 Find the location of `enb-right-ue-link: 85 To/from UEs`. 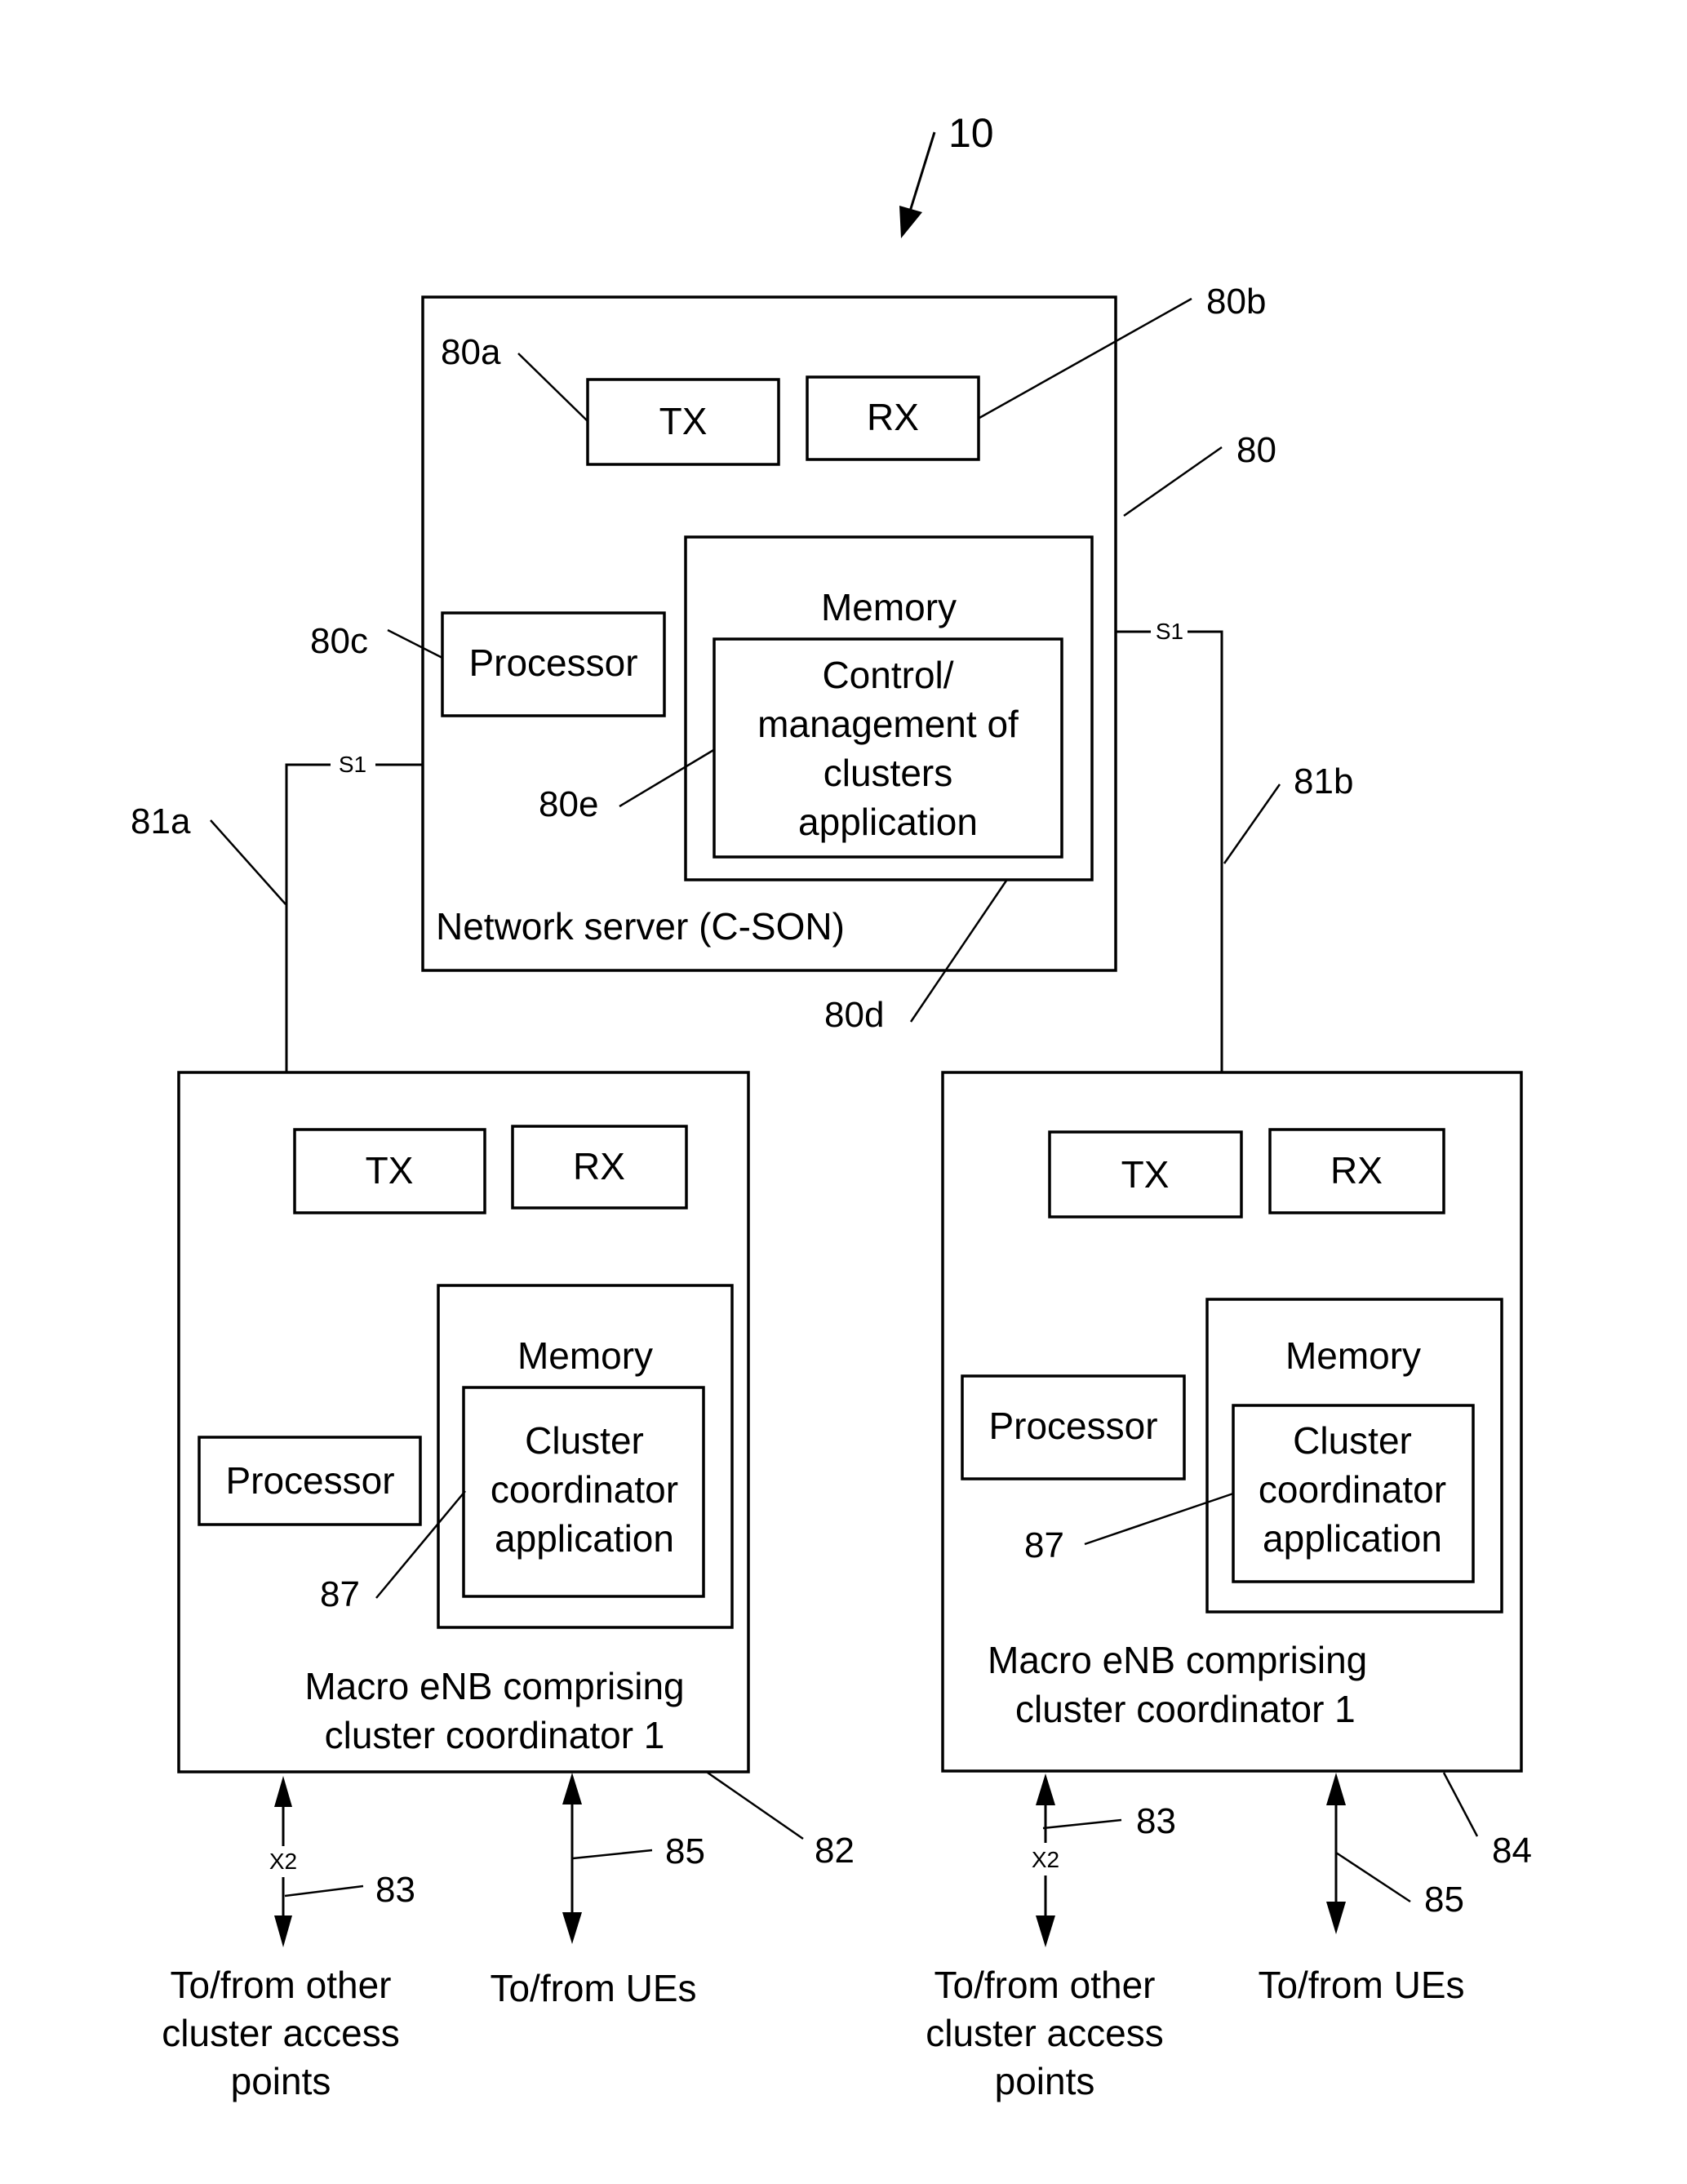

enb-right-ue-link: 85 To/from UEs is located at coordinates (1361, 1889).